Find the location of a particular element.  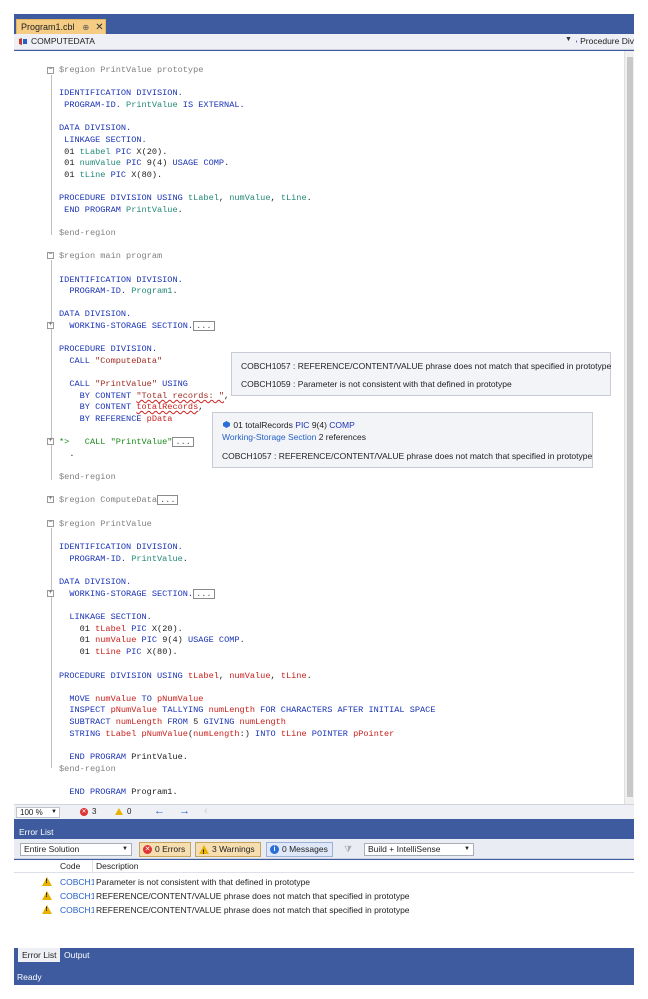

warning-icon is located at coordinates (119, 811).